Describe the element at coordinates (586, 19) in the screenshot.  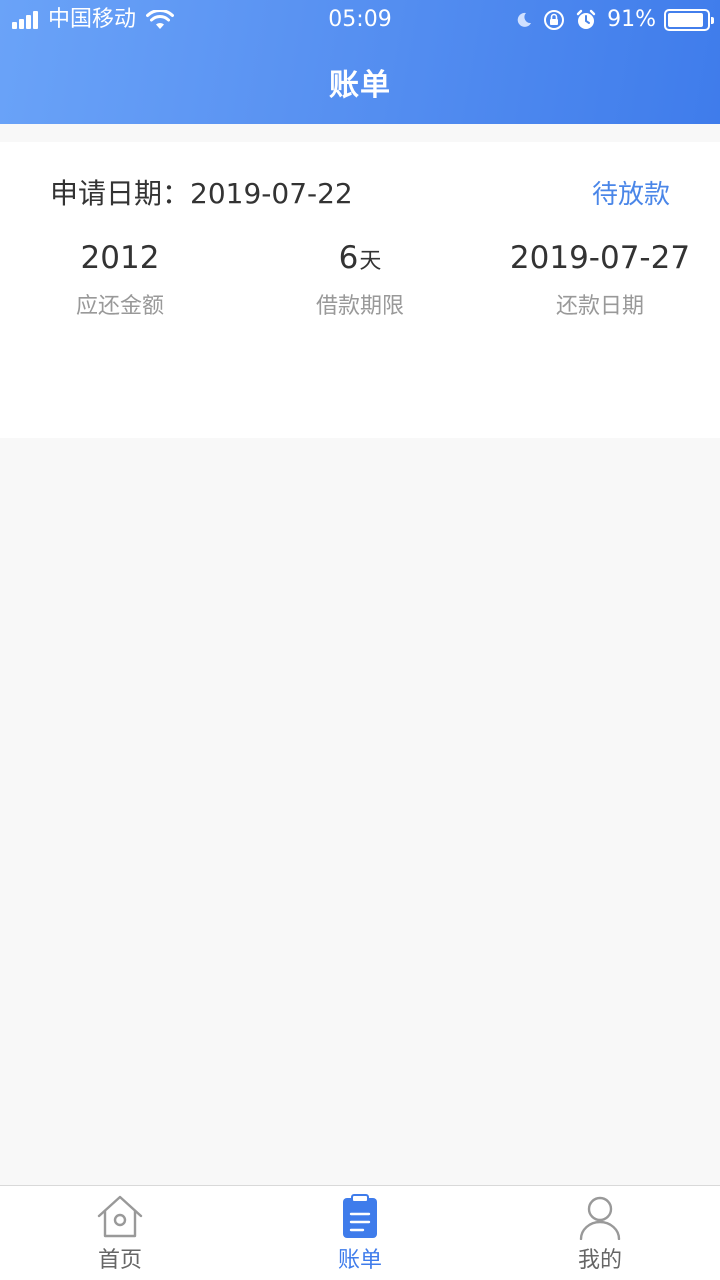
I see `alarm-icon` at that location.